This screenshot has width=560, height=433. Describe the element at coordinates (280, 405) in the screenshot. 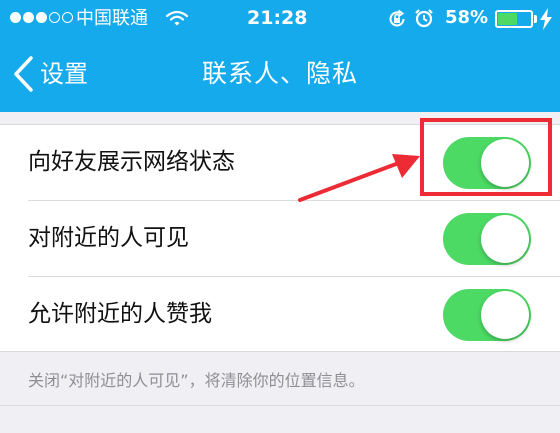

I see `section-divider` at that location.